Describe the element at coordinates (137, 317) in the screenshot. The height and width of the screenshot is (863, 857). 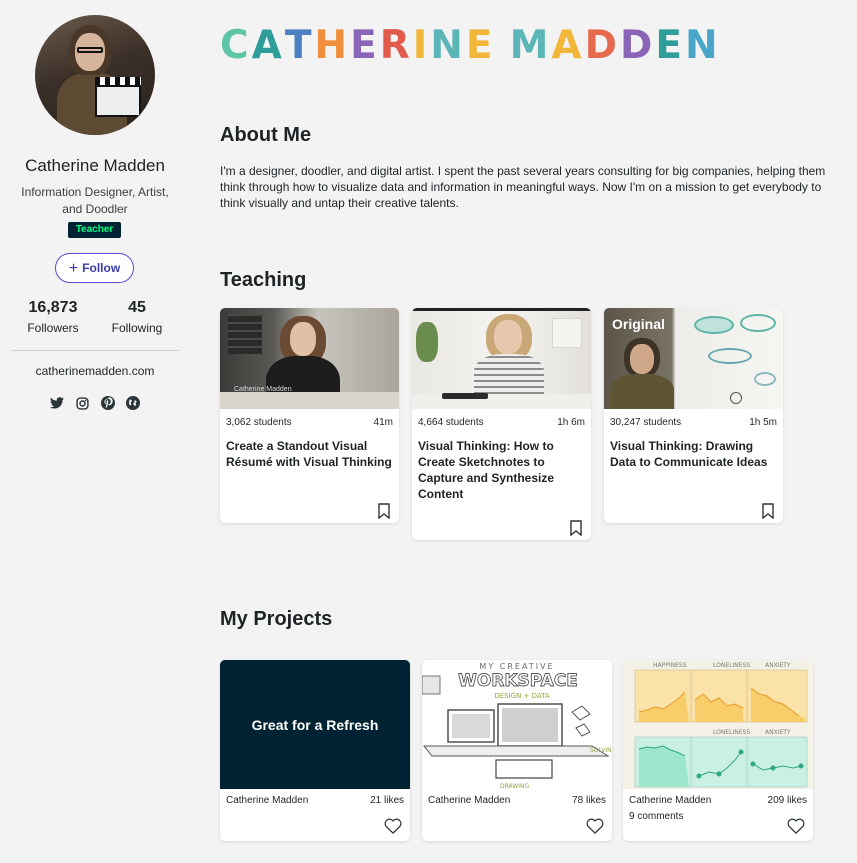
I see `following-stat: 45 Following` at that location.